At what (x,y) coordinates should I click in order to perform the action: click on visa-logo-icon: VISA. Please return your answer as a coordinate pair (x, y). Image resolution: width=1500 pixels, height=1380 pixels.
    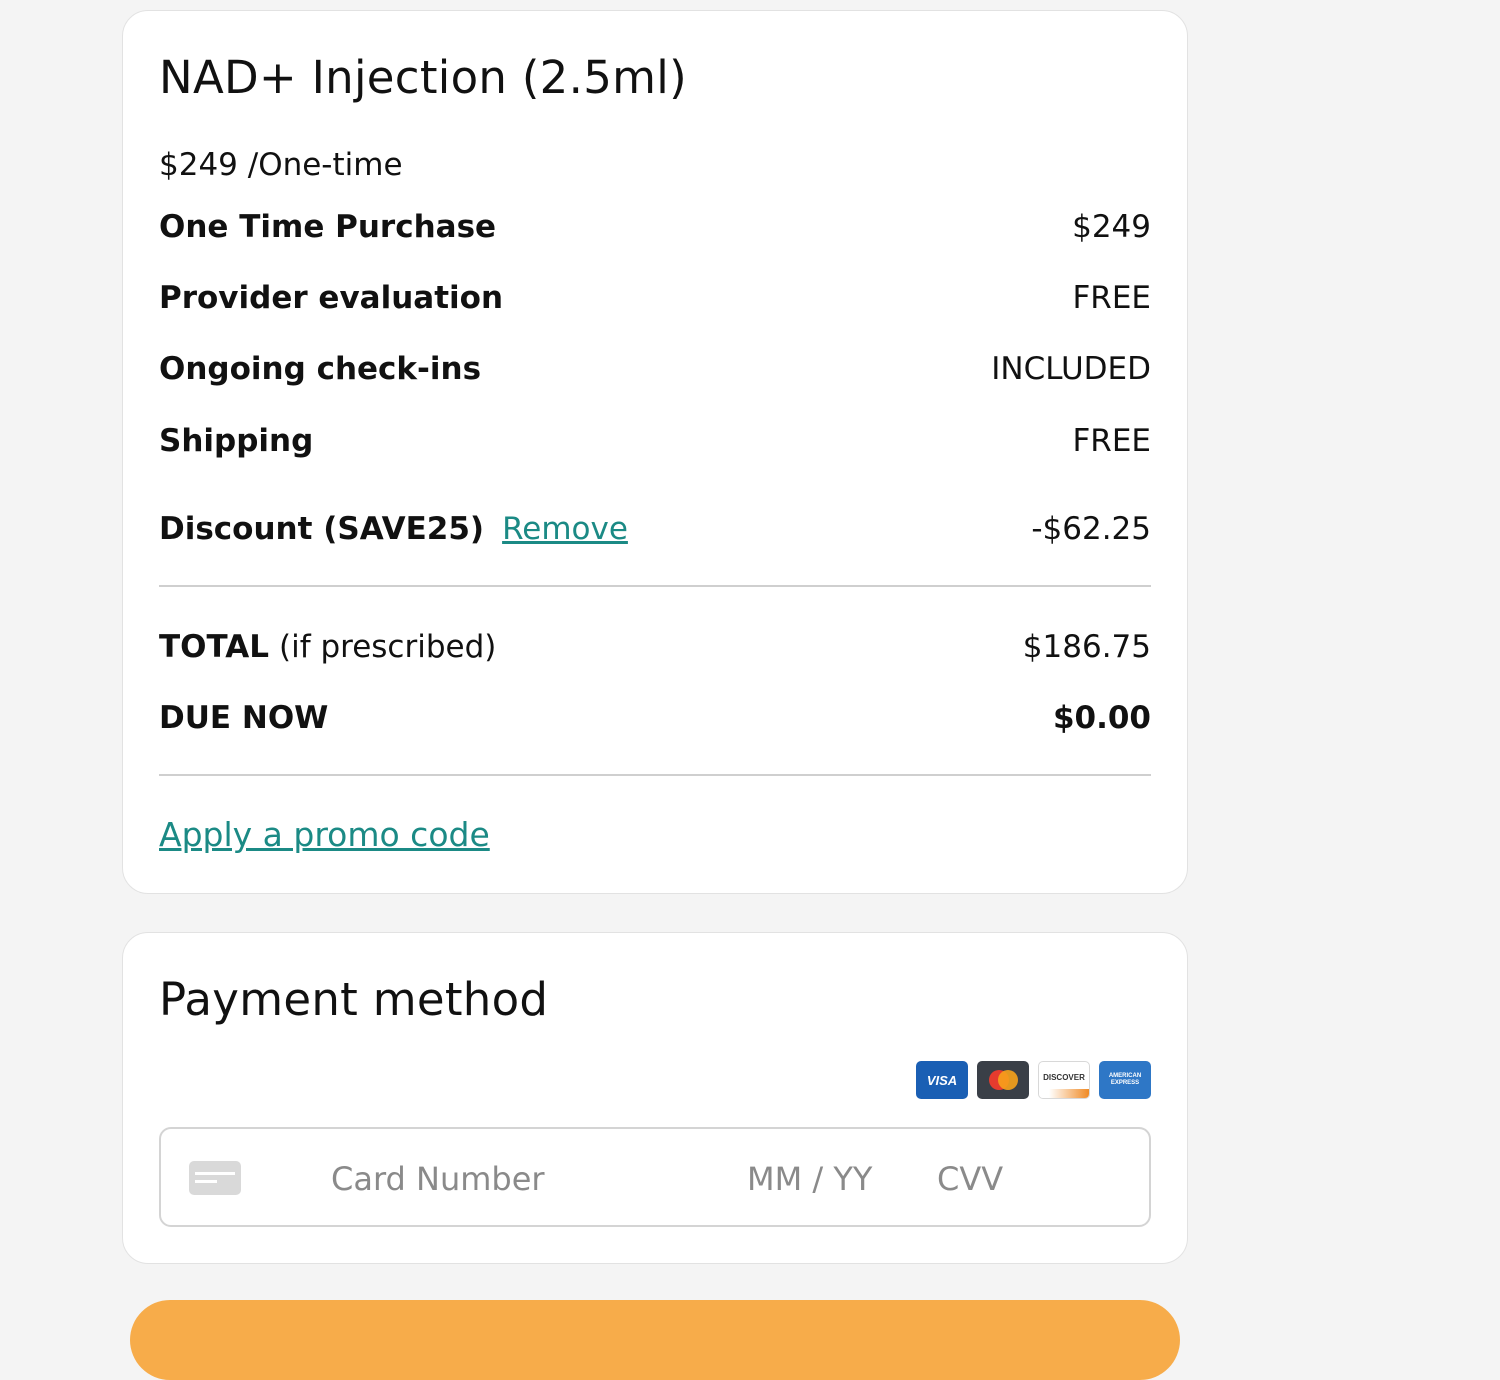
    Looking at the image, I should click on (942, 1080).